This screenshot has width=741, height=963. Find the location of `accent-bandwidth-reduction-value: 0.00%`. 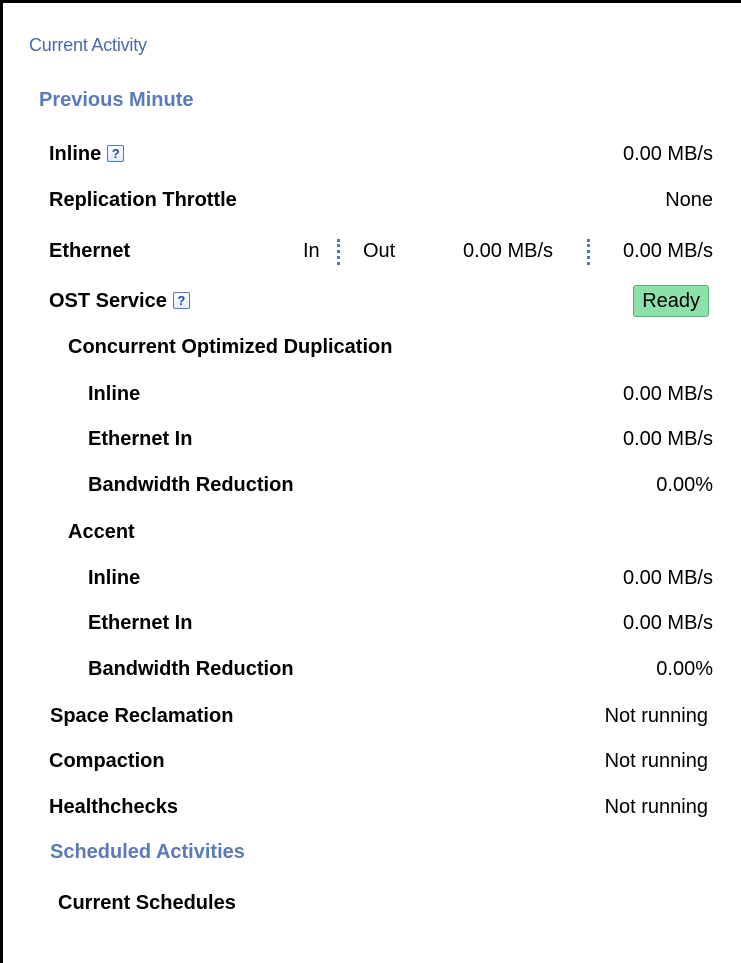

accent-bandwidth-reduction-value: 0.00% is located at coordinates (684, 669).